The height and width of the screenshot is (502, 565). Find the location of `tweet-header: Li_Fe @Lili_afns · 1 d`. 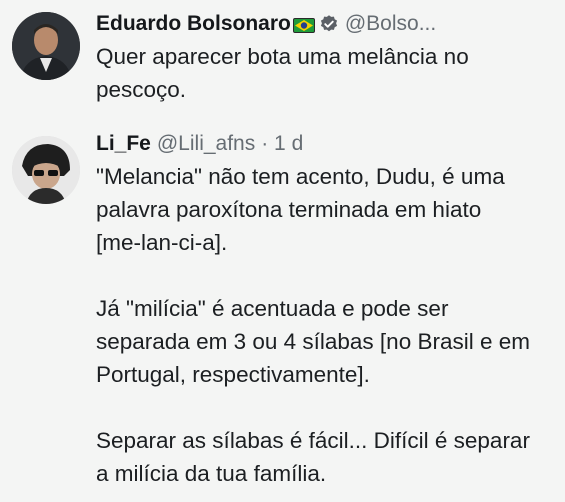

tweet-header: Li_Fe @Lili_afns · 1 d is located at coordinates (325, 144).